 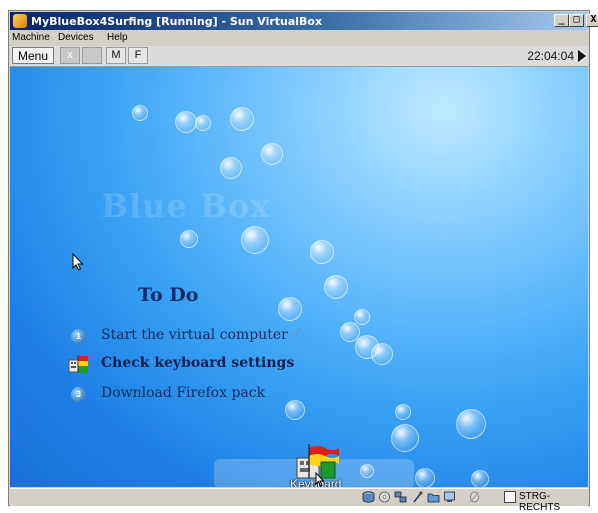 I want to click on status-bar: STRG-RECHTS, so click(x=299, y=500).